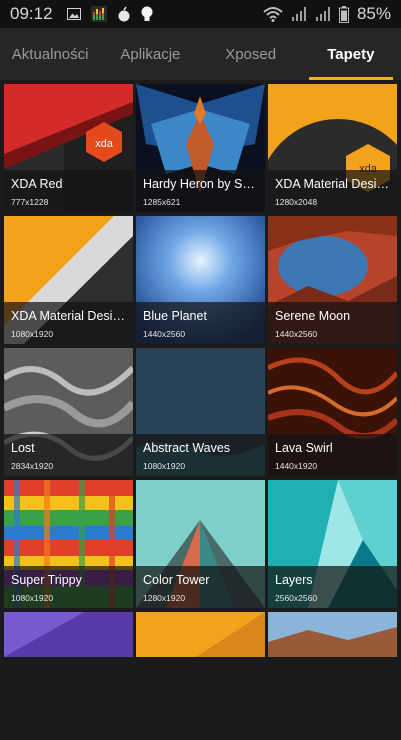 This screenshot has width=401, height=740. What do you see at coordinates (68, 455) in the screenshot?
I see `wallpaper-caption: Lost 2834x1920` at bounding box center [68, 455].